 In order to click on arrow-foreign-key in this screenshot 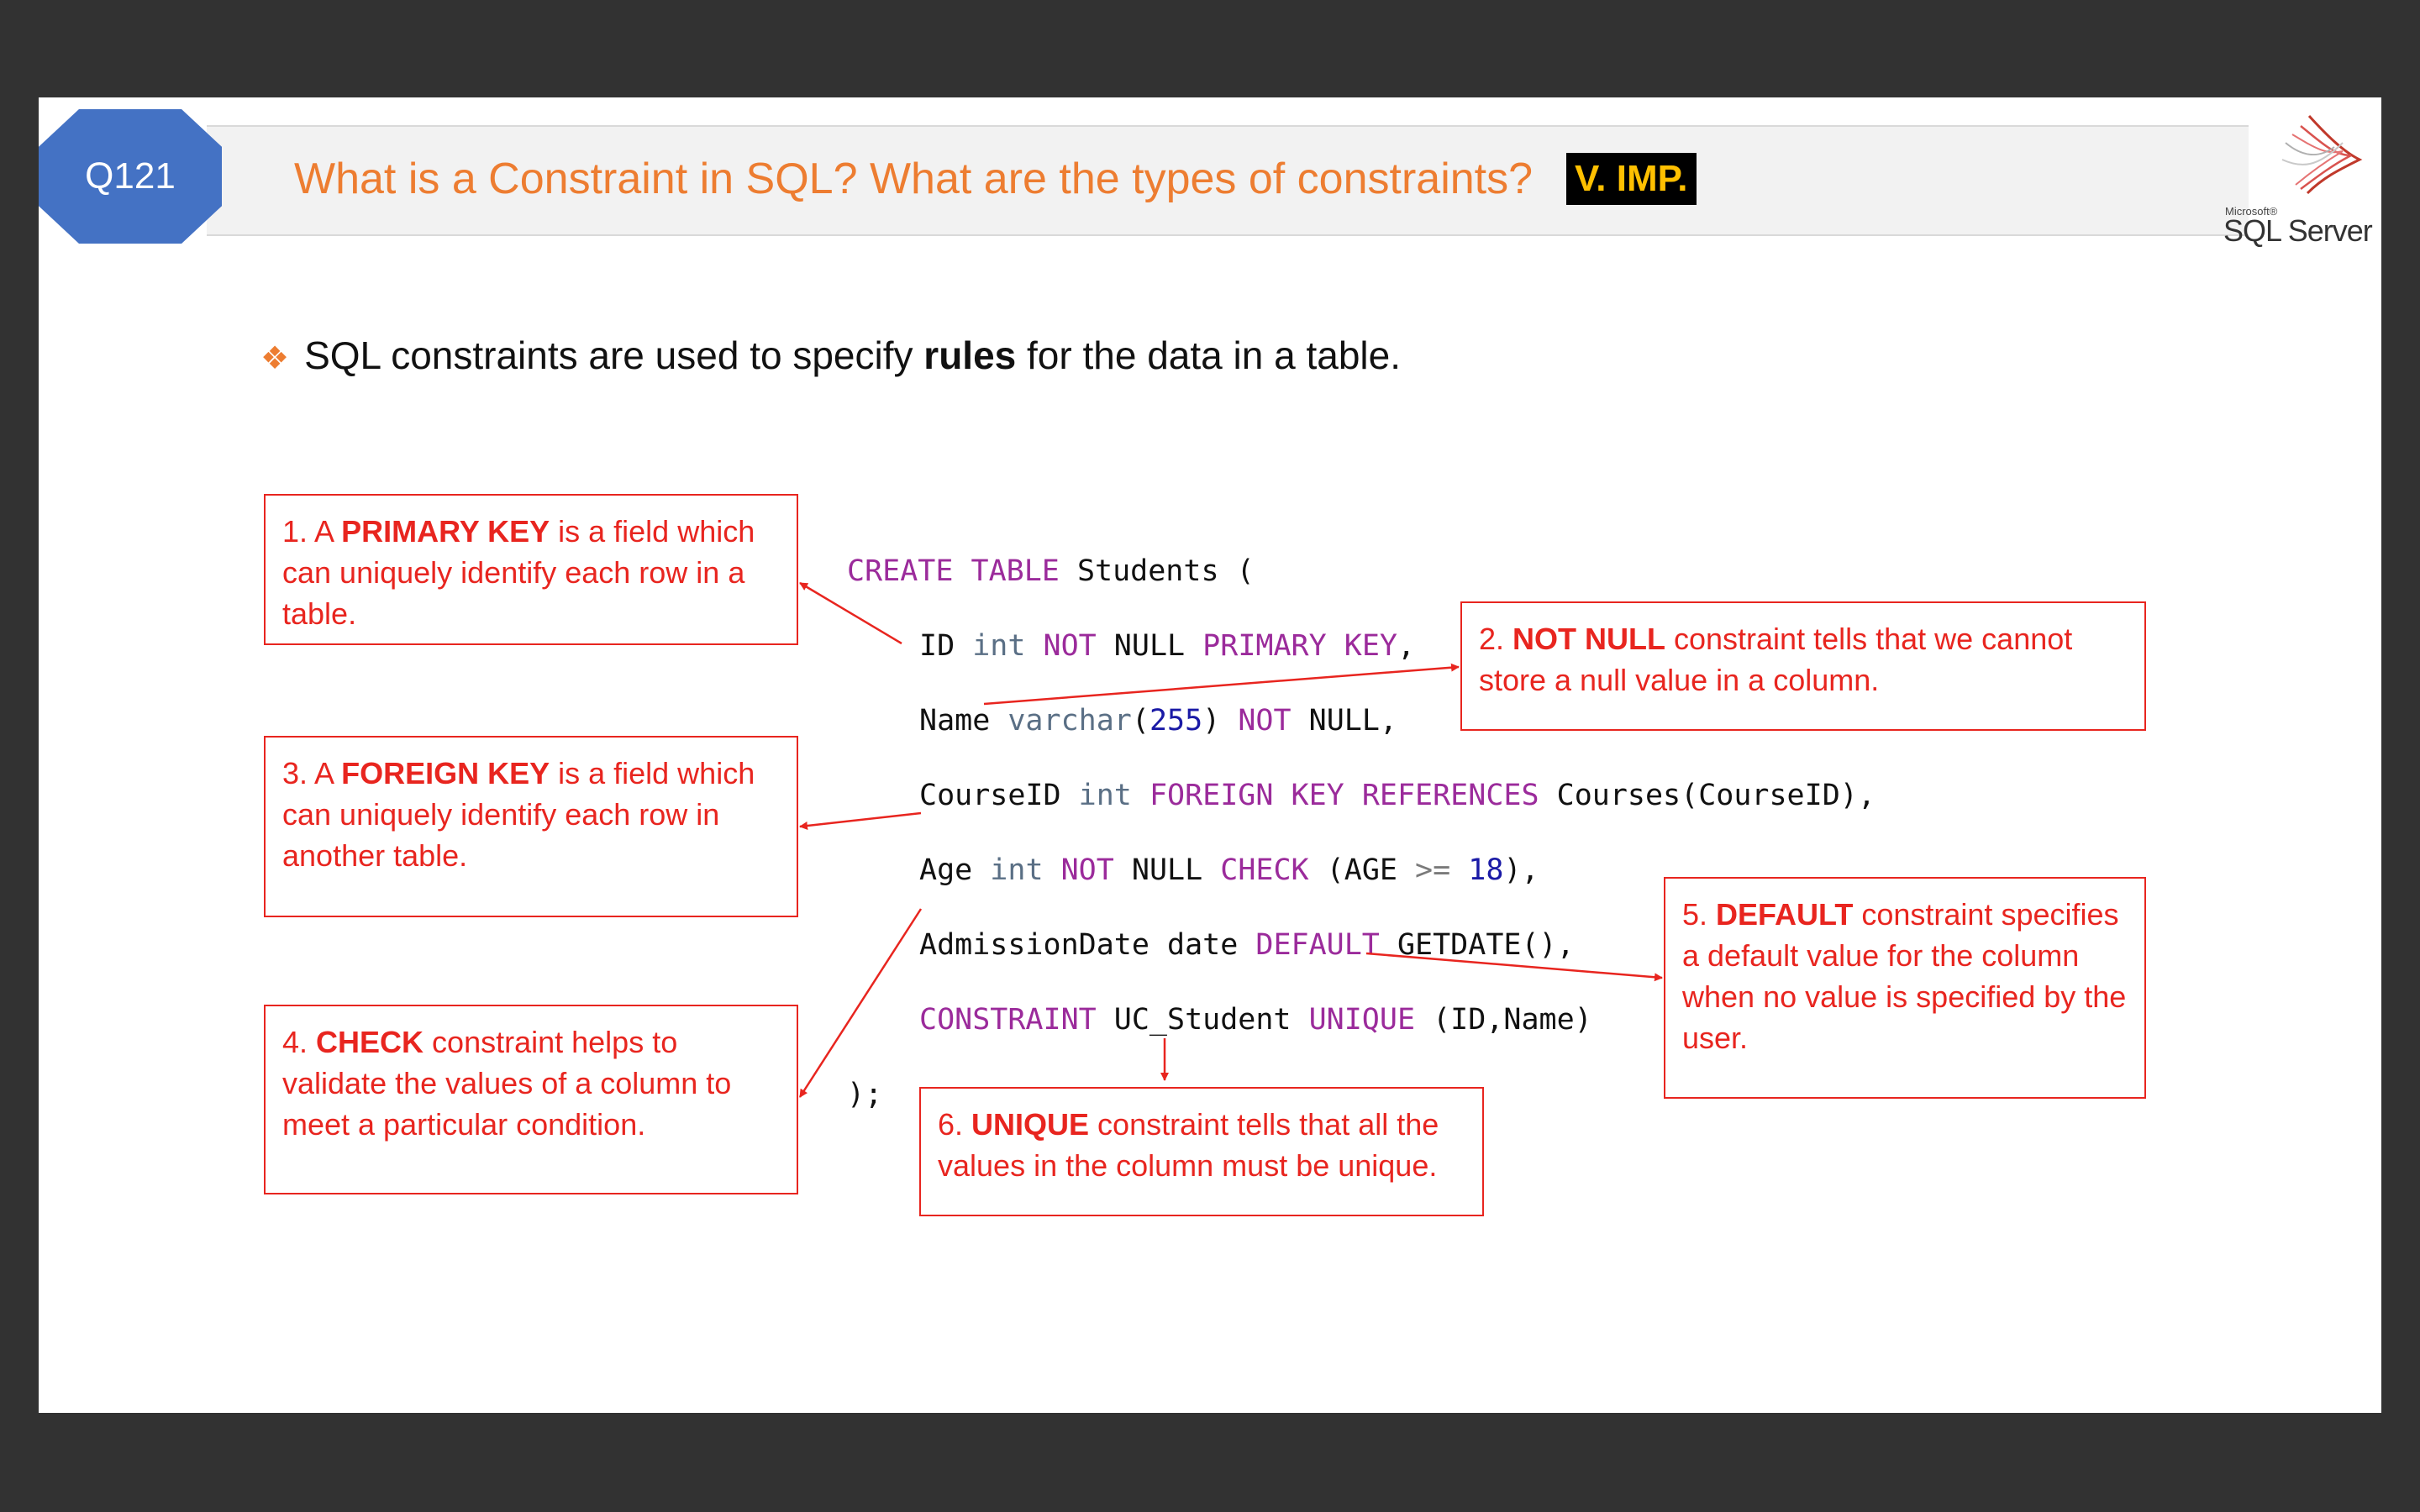, I will do `click(861, 820)`.